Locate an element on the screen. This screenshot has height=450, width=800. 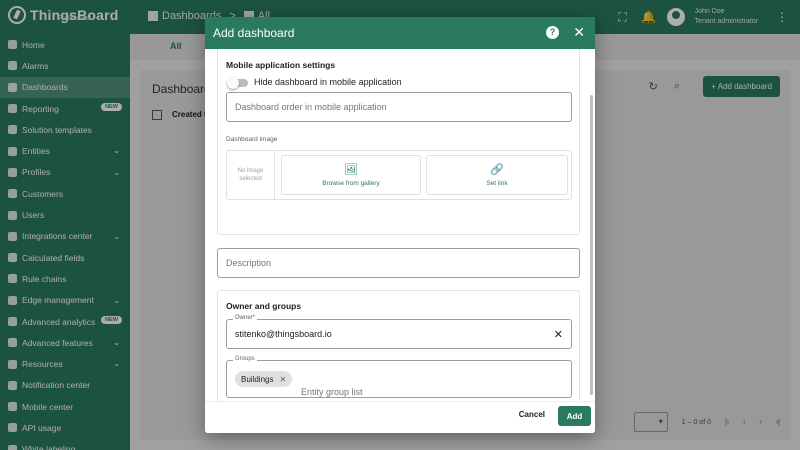
dashboard-order-field is located at coordinates (399, 107).